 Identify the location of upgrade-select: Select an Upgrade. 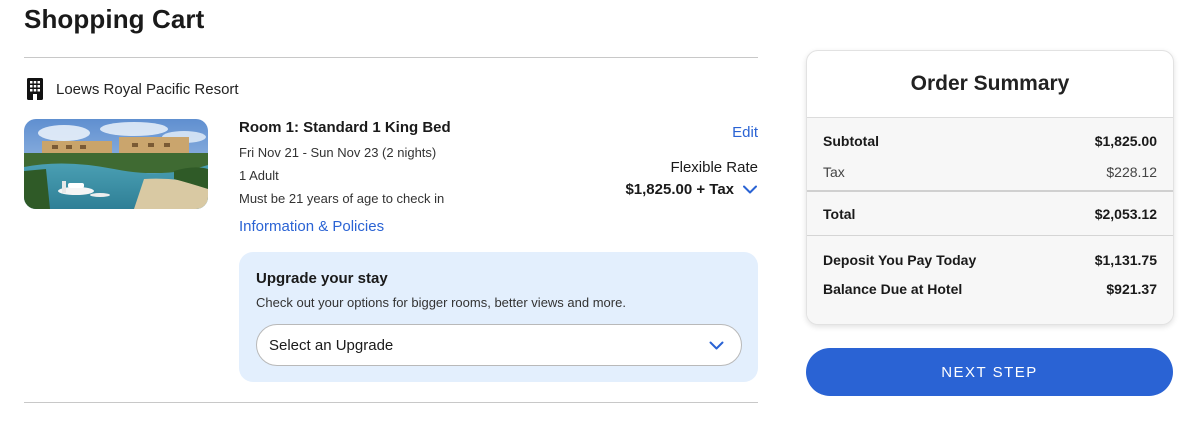
(499, 345).